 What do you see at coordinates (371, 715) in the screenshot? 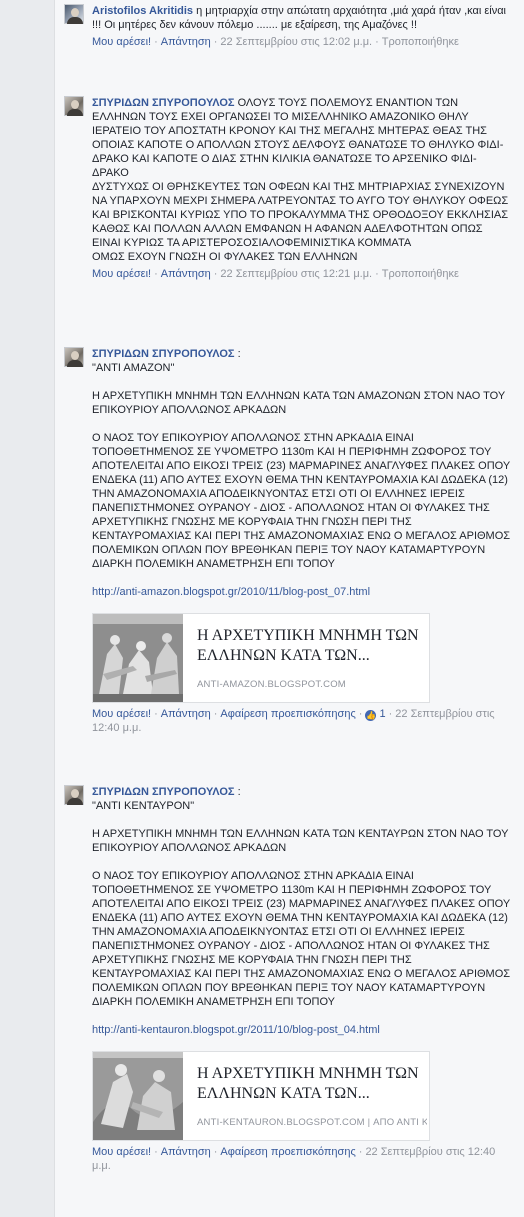
I see `thumbs-up-icon: 👍` at bounding box center [371, 715].